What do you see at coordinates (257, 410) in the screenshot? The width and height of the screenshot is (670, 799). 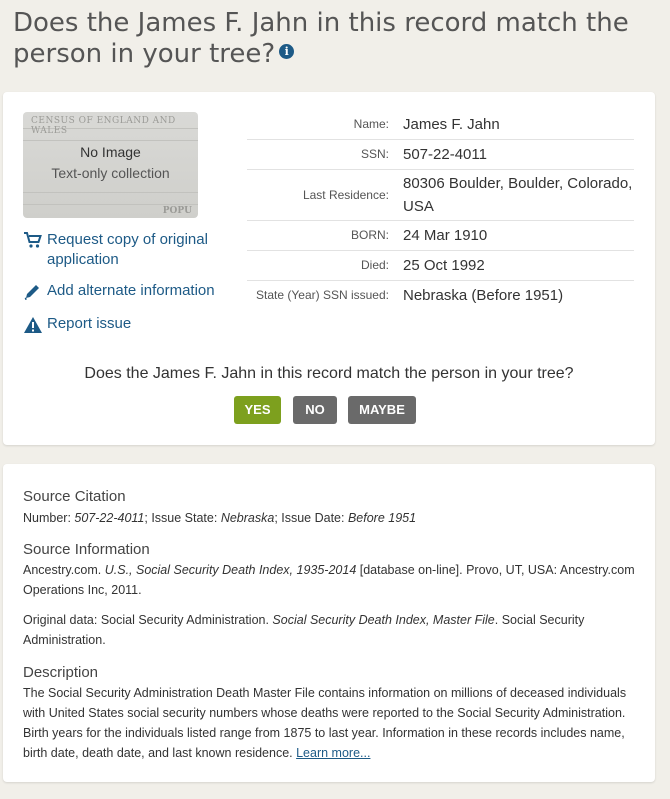 I see `yes-button: YES` at bounding box center [257, 410].